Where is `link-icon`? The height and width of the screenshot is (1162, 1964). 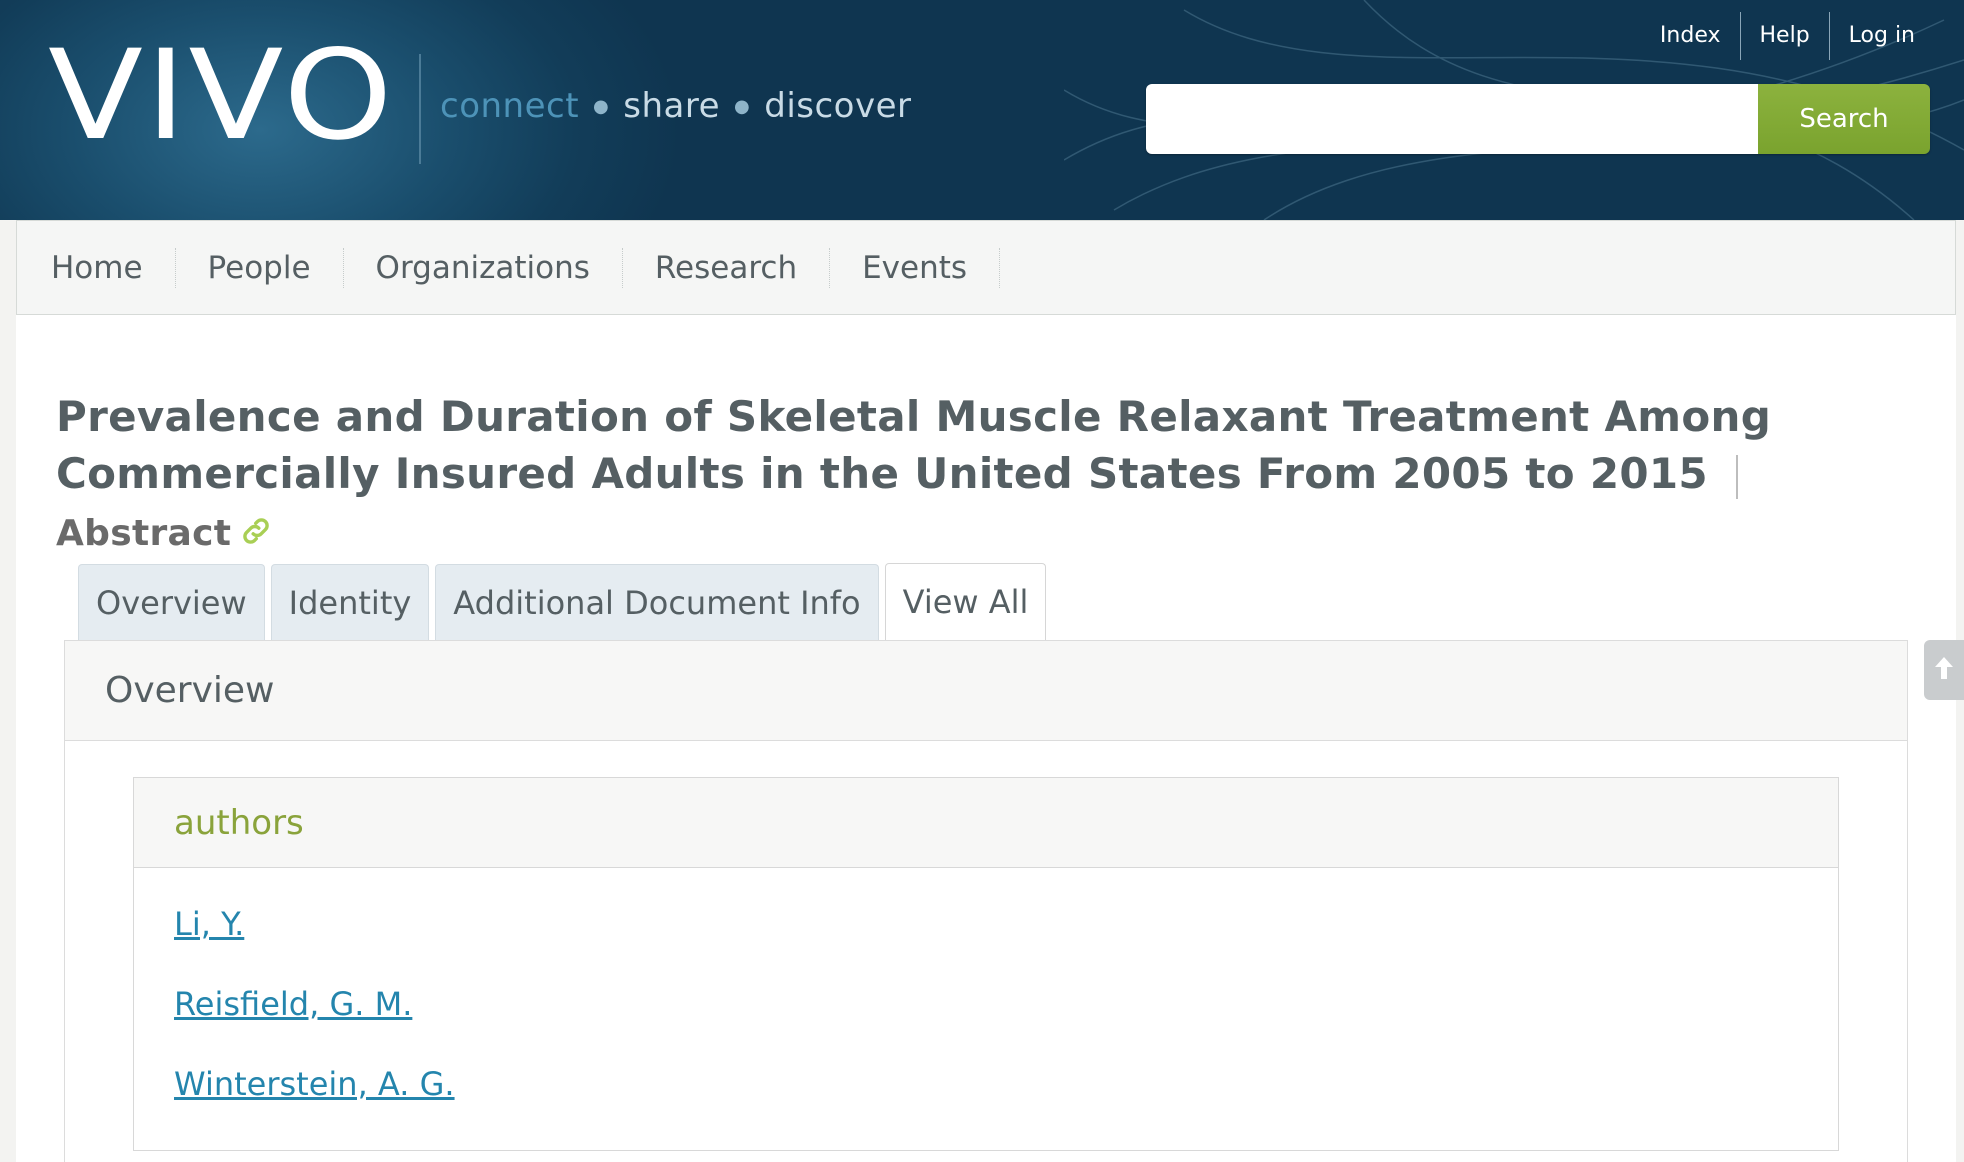
link-icon is located at coordinates (256, 533).